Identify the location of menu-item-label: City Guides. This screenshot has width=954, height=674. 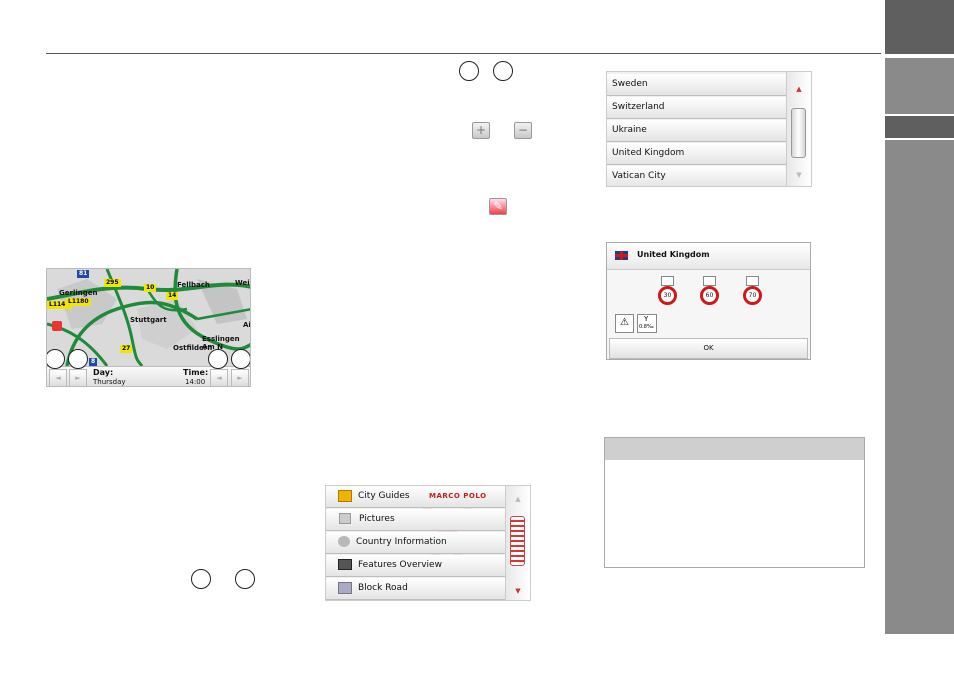
(384, 496).